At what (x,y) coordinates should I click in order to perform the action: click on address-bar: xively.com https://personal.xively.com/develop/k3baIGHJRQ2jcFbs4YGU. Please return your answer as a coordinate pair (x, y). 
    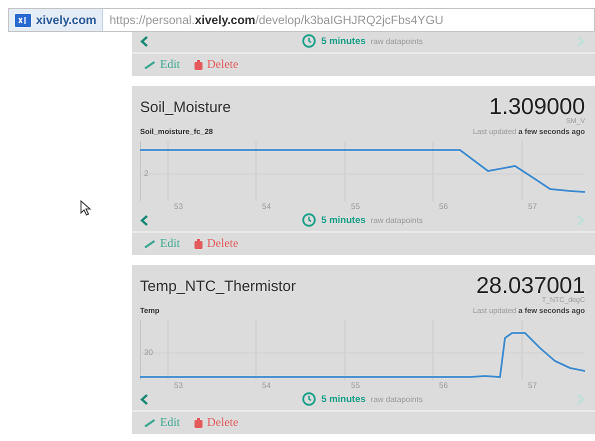
    Looking at the image, I should click on (301, 20).